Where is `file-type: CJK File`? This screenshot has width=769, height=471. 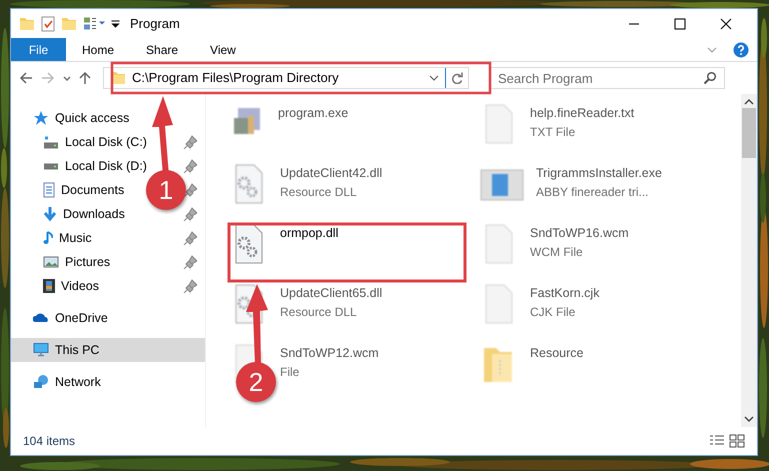
file-type: CJK File is located at coordinates (553, 312).